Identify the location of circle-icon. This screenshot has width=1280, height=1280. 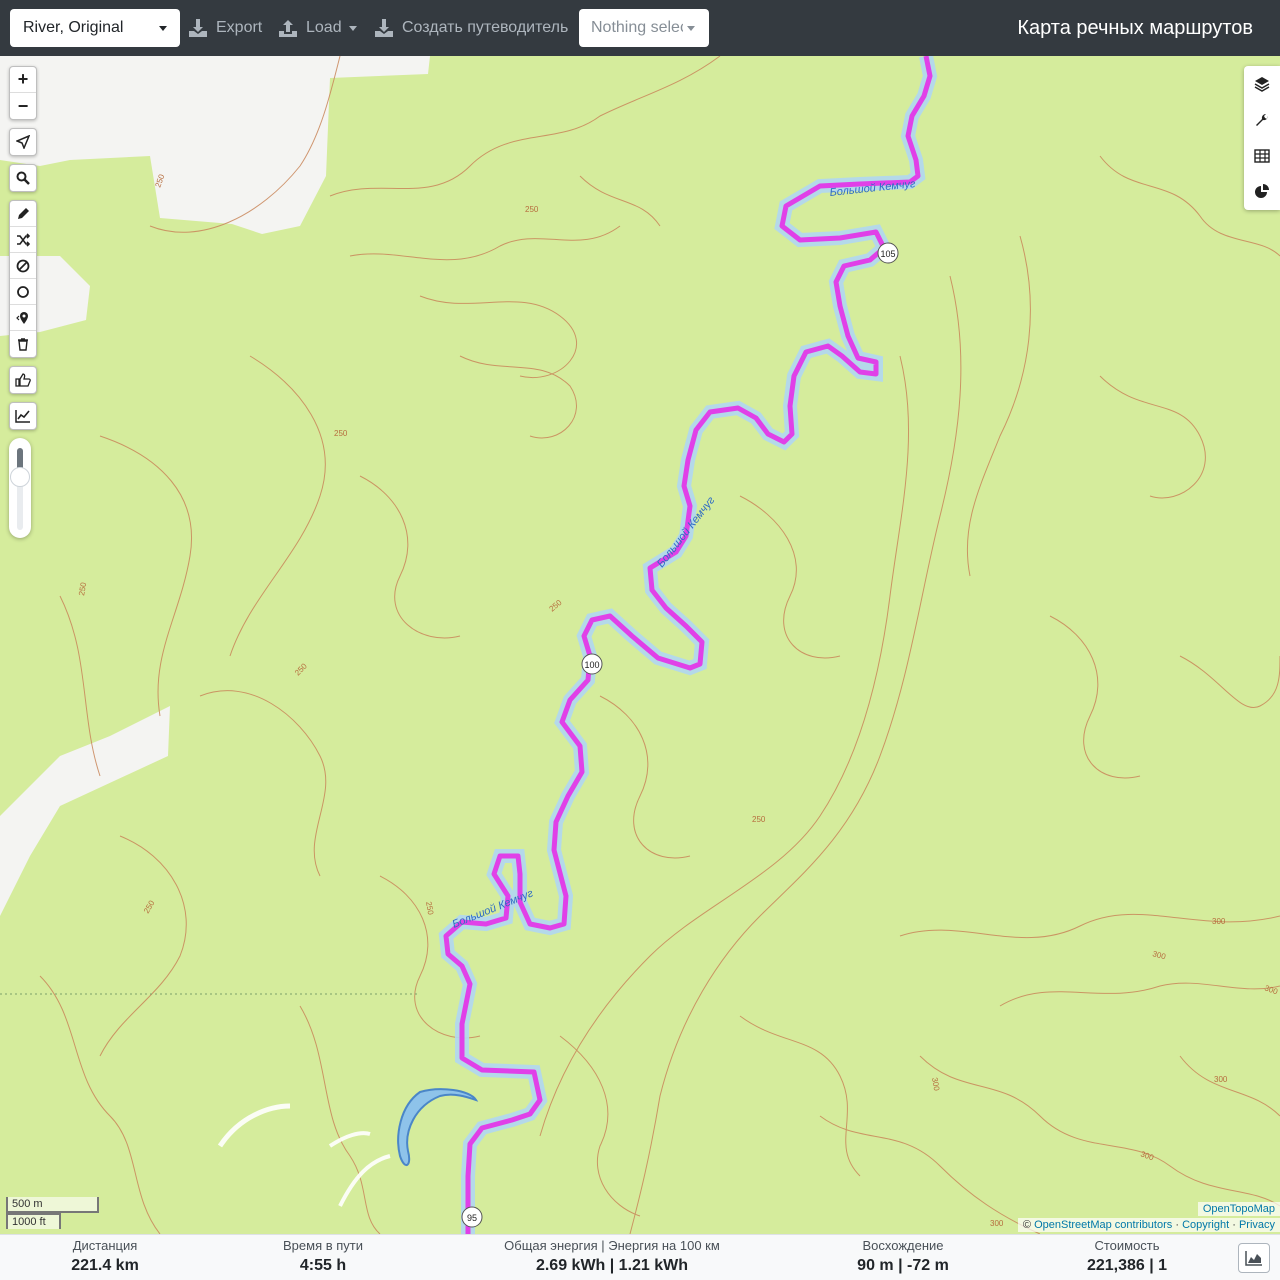
(23, 291).